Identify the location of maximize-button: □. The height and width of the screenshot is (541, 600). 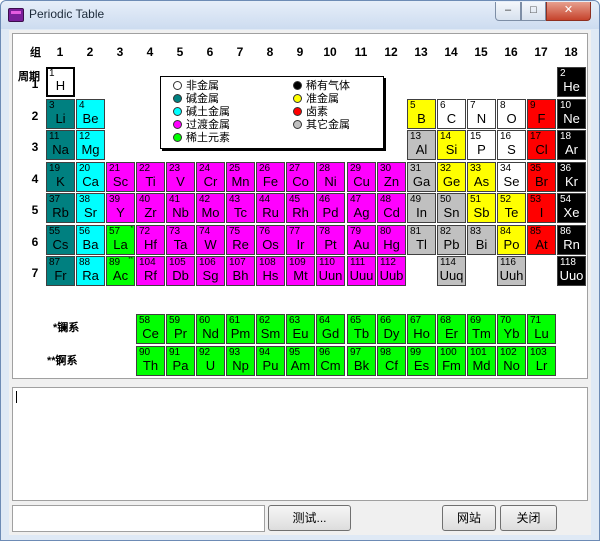
(533, 11).